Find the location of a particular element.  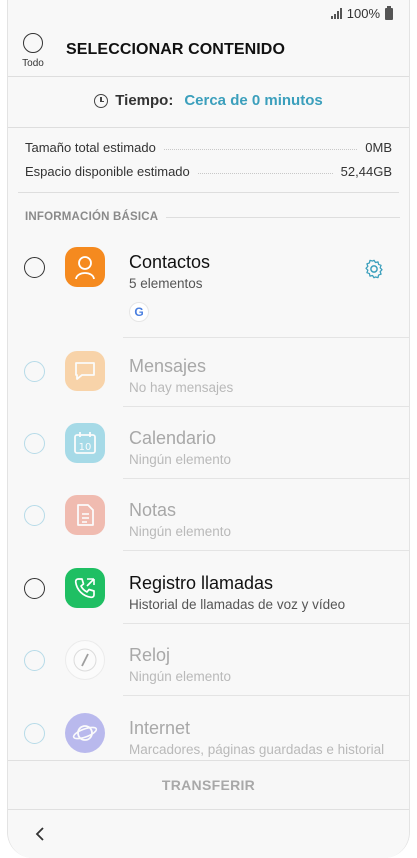

messages-name: Mensajes is located at coordinates (168, 366).